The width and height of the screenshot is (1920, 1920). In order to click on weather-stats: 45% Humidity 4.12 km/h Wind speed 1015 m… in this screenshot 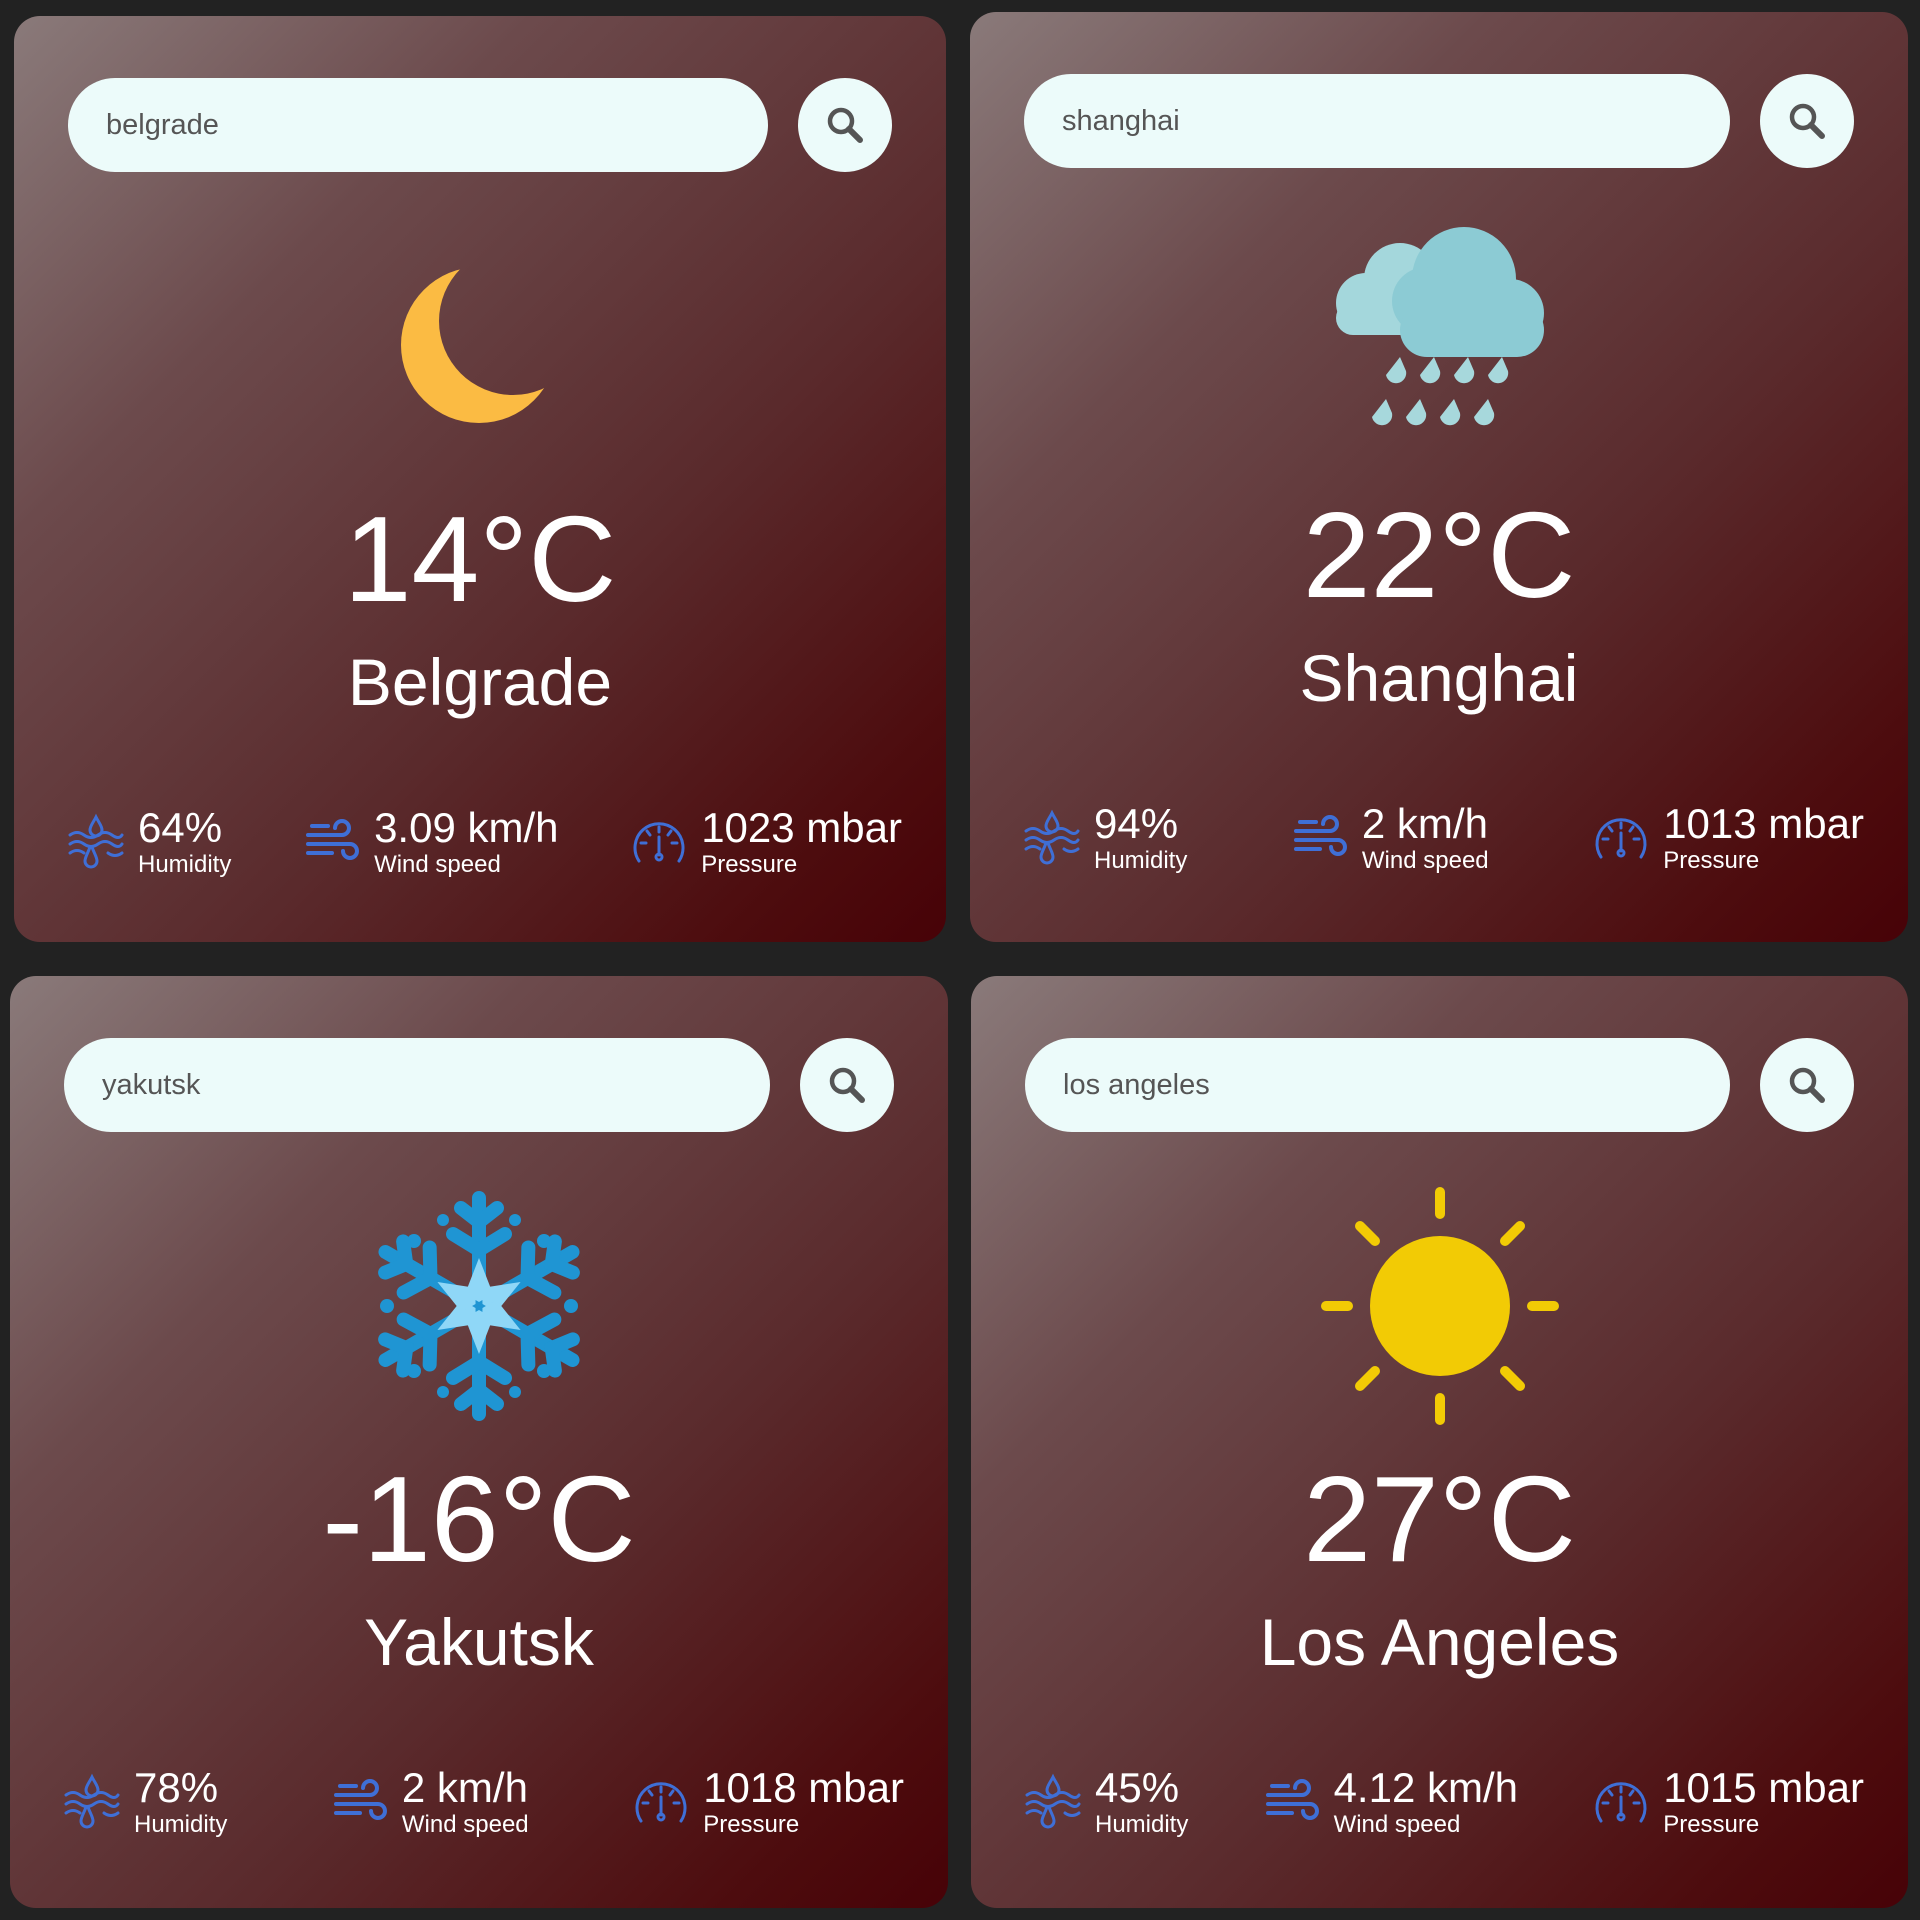, I will do `click(1443, 1802)`.